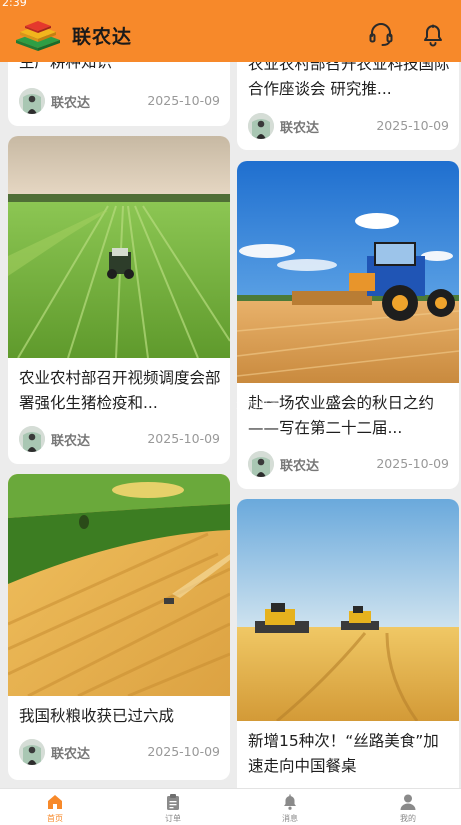 The image size is (461, 825). I want to click on tab-label: 订单, so click(173, 818).